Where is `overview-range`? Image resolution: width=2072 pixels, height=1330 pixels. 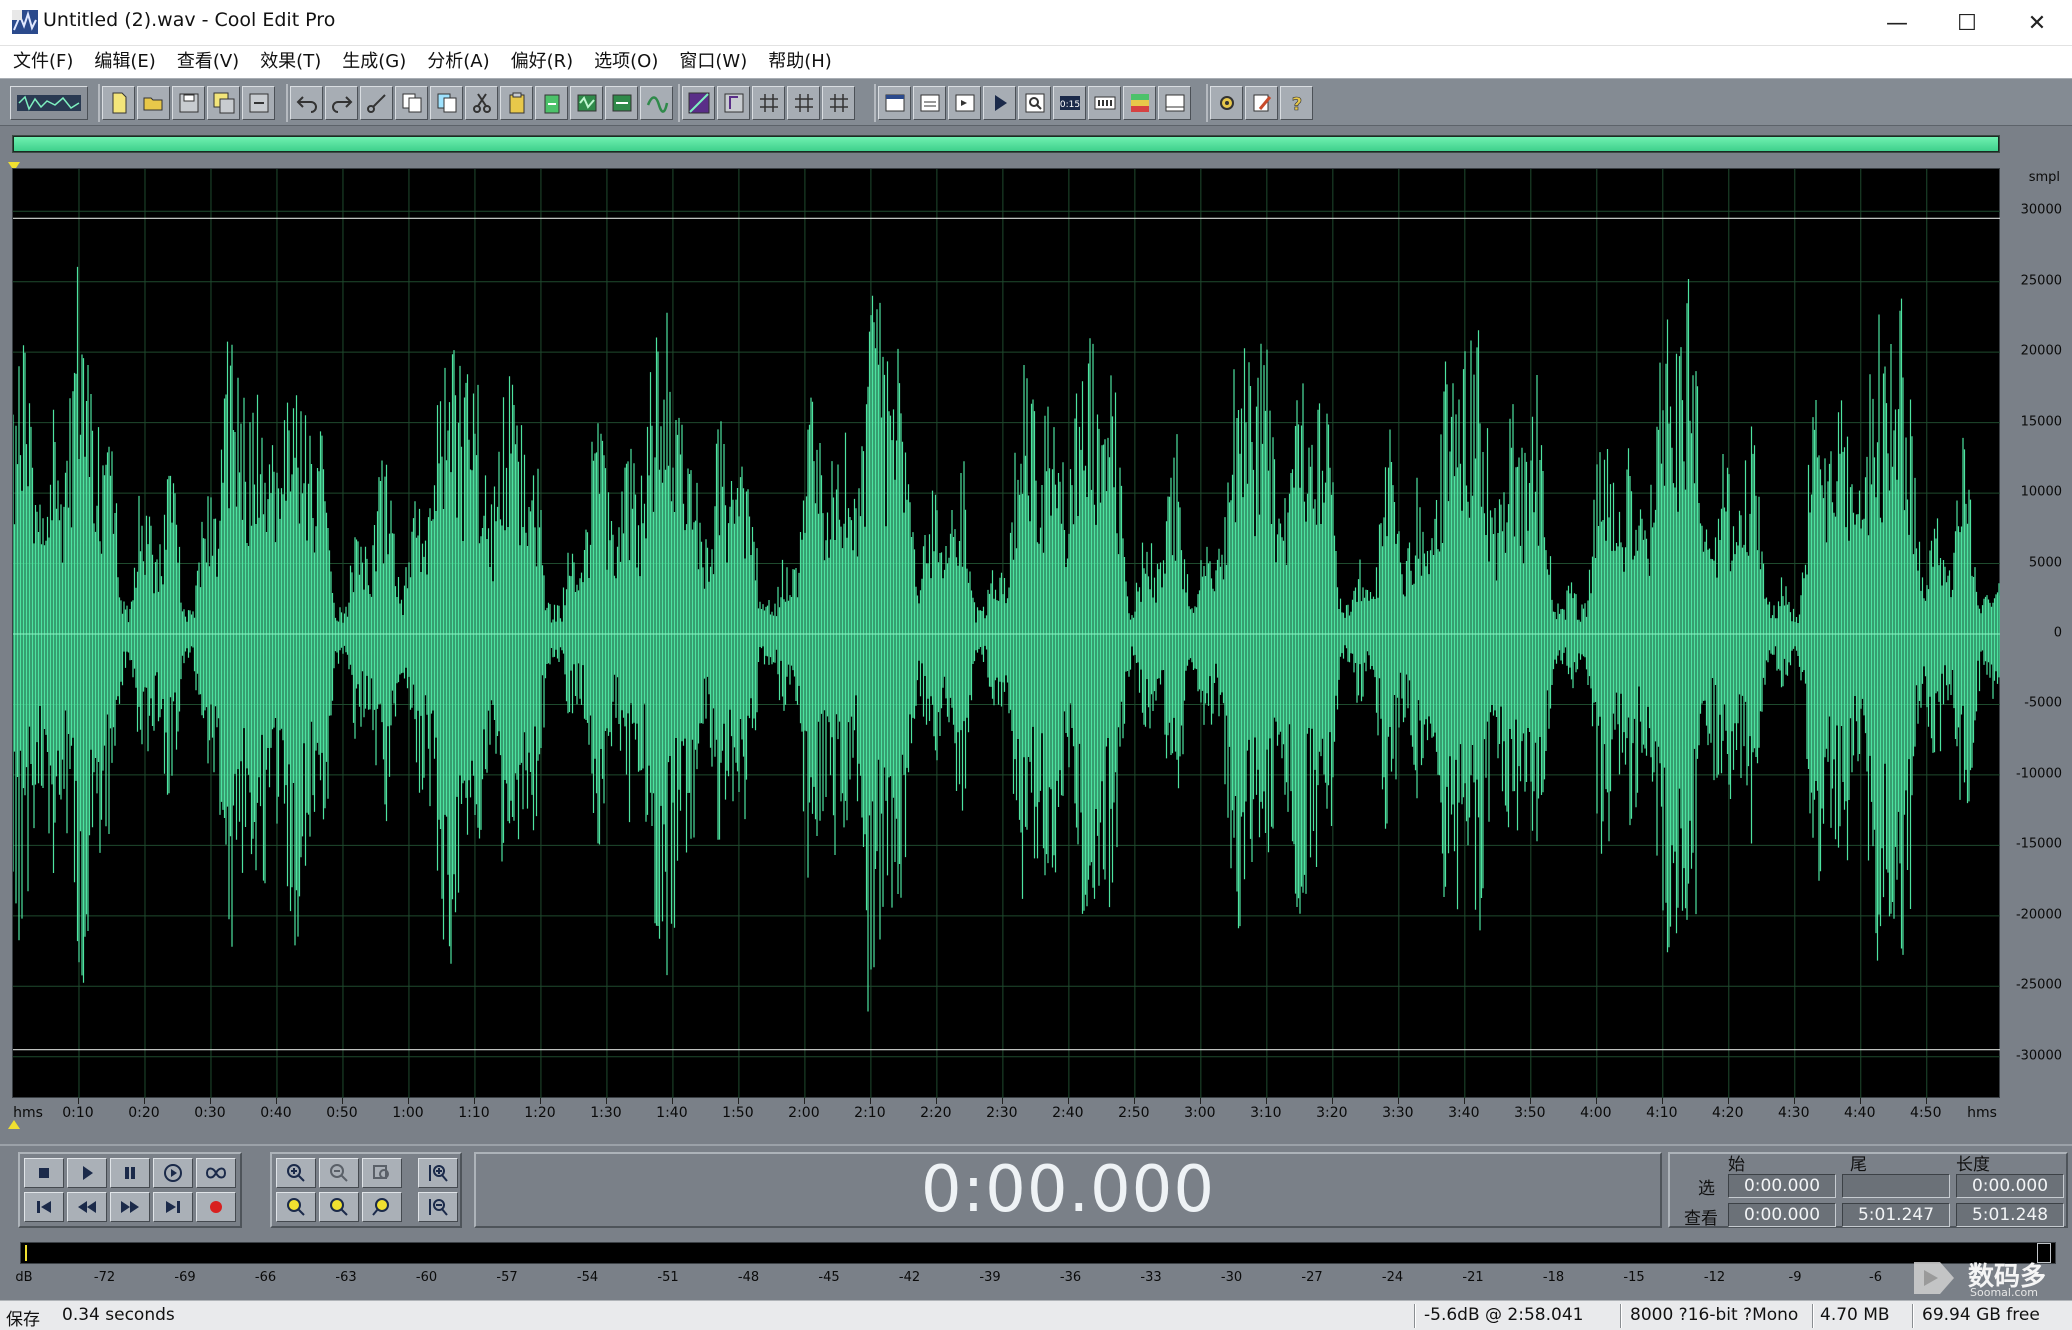
overview-range is located at coordinates (1006, 144).